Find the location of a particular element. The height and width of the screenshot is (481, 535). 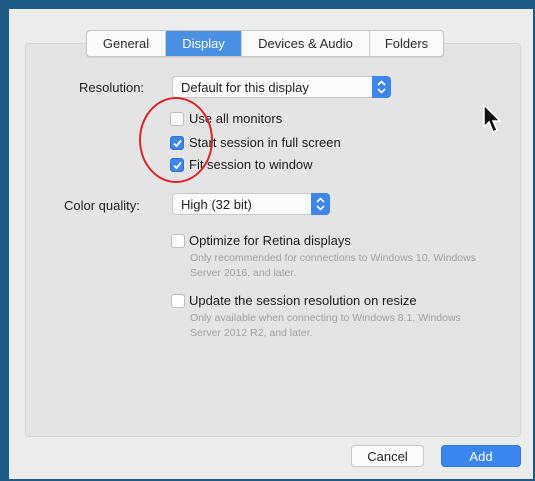

cancel-button: Cancel is located at coordinates (387, 456).